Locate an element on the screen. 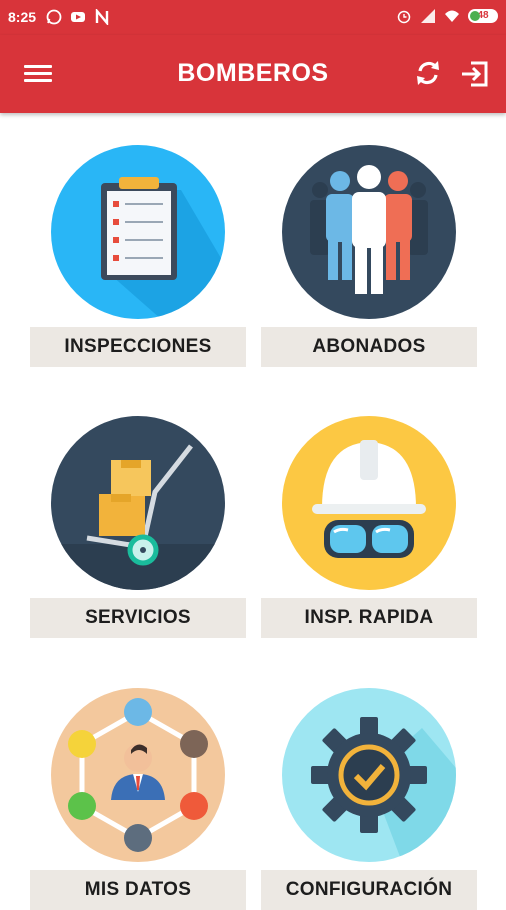 This screenshot has width=506, height=910. tile-mis-datos: MIS DATOS is located at coordinates (138, 799).